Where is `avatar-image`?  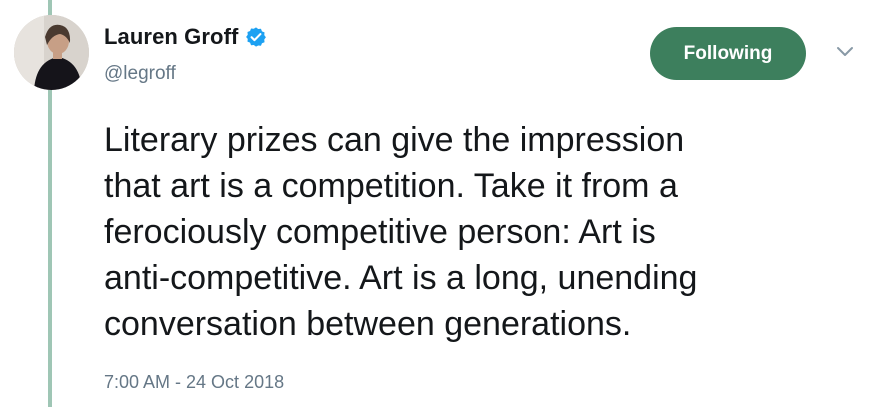
avatar-image is located at coordinates (51, 52).